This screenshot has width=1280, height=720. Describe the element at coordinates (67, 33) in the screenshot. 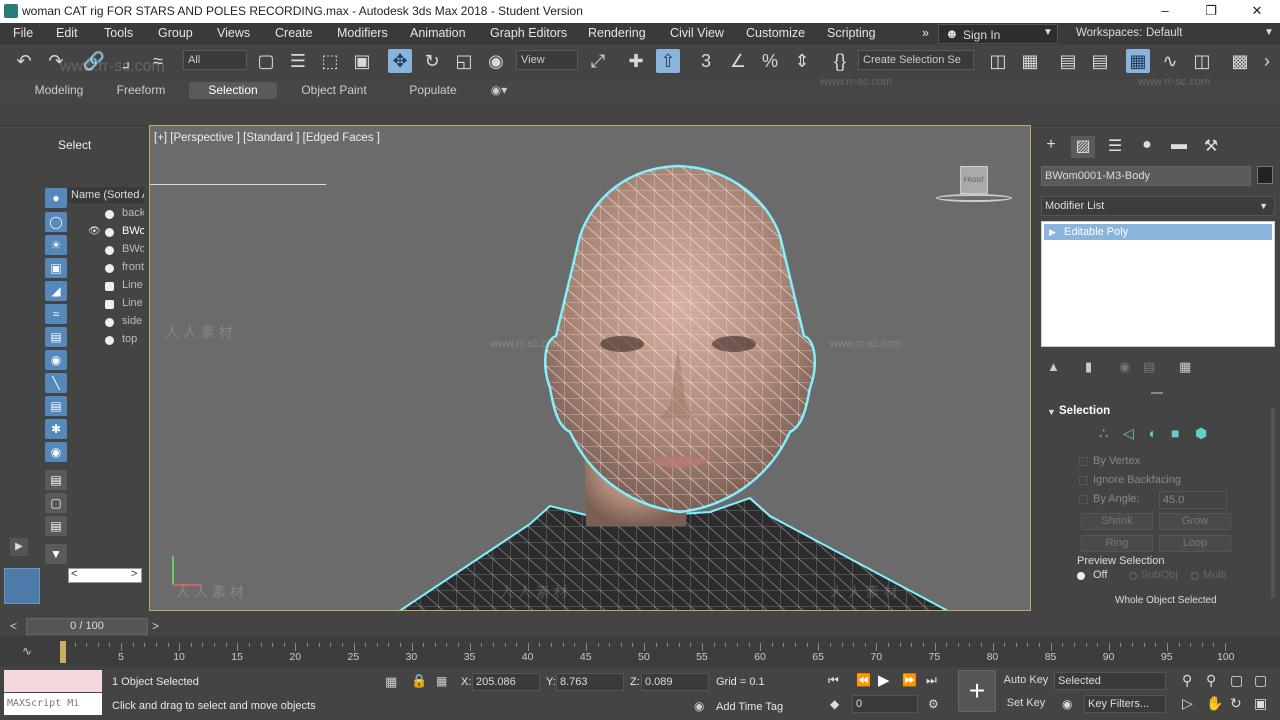

I see `menu-edit: Edit` at that location.